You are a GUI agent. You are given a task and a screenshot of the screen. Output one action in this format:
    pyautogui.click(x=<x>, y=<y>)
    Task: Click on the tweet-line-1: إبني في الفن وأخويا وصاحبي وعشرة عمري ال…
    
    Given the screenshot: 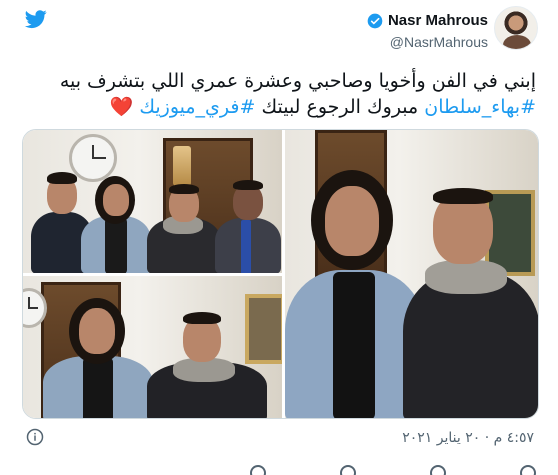 What is the action you would take?
    pyautogui.click(x=297, y=81)
    